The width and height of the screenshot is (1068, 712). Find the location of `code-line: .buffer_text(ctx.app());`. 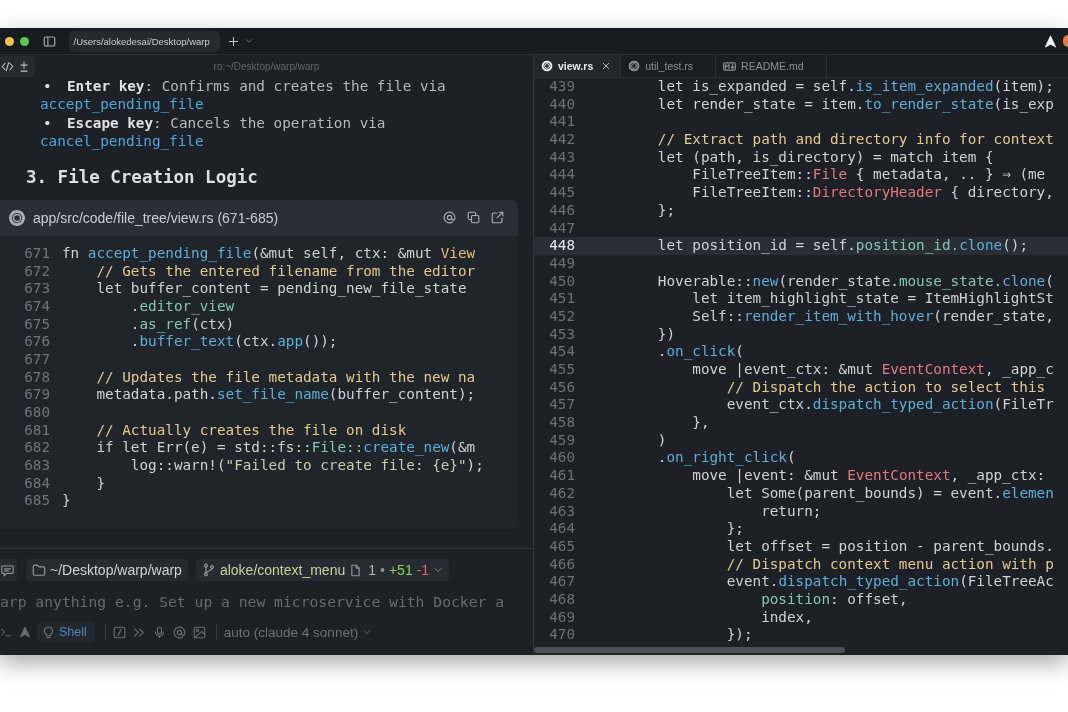

code-line: .buffer_text(ctx.app()); is located at coordinates (233, 342).